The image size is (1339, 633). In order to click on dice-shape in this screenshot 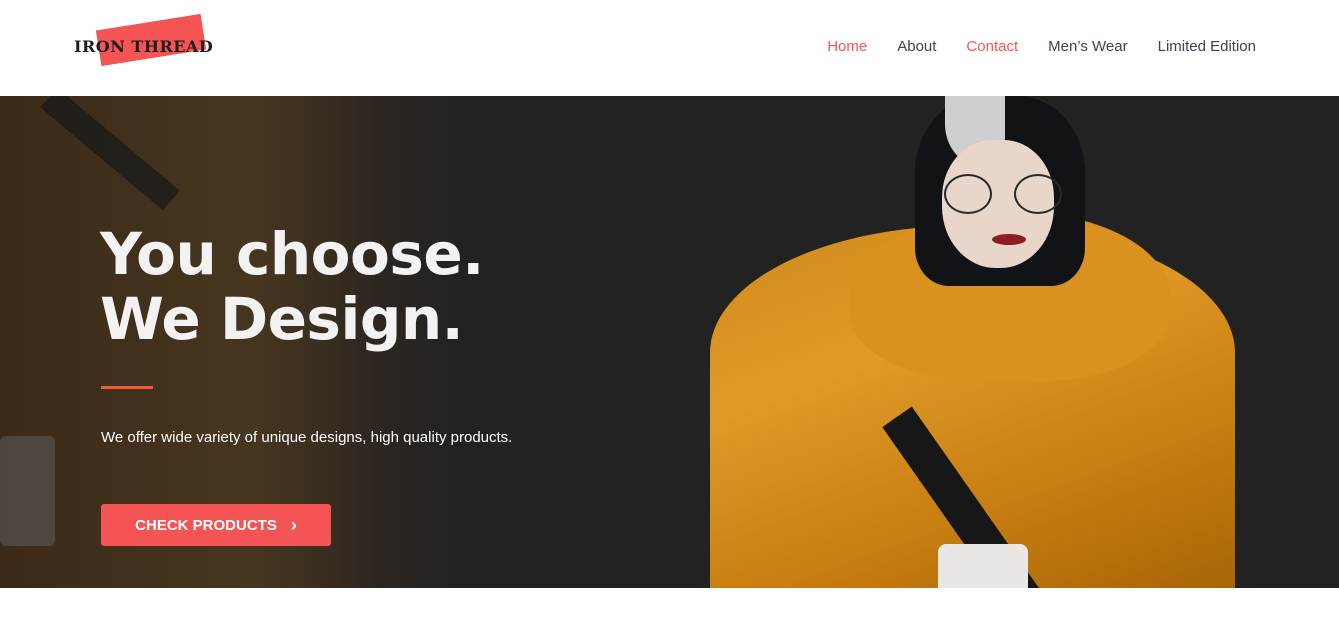, I will do `click(27, 491)`.